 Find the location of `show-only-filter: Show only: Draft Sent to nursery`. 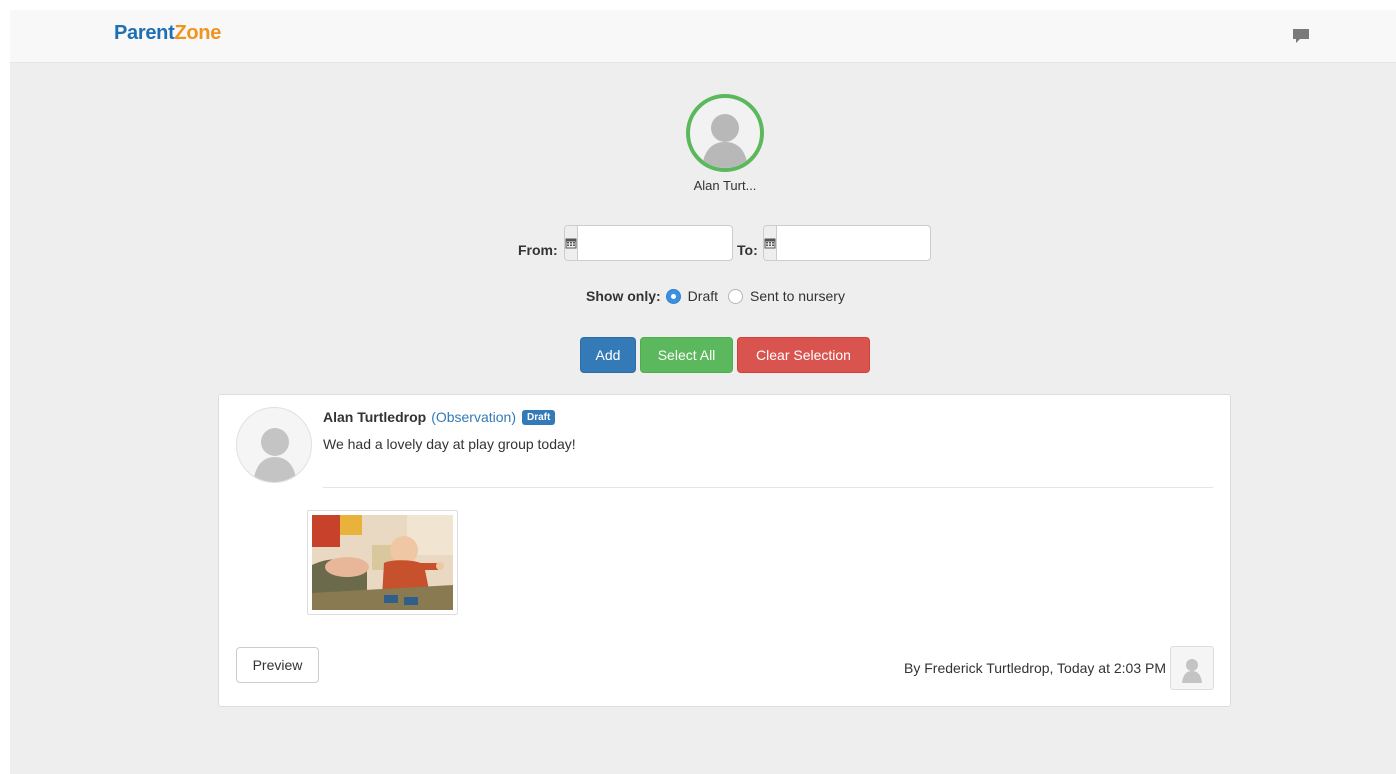

show-only-filter: Show only: Draft Sent to nursery is located at coordinates (720, 296).